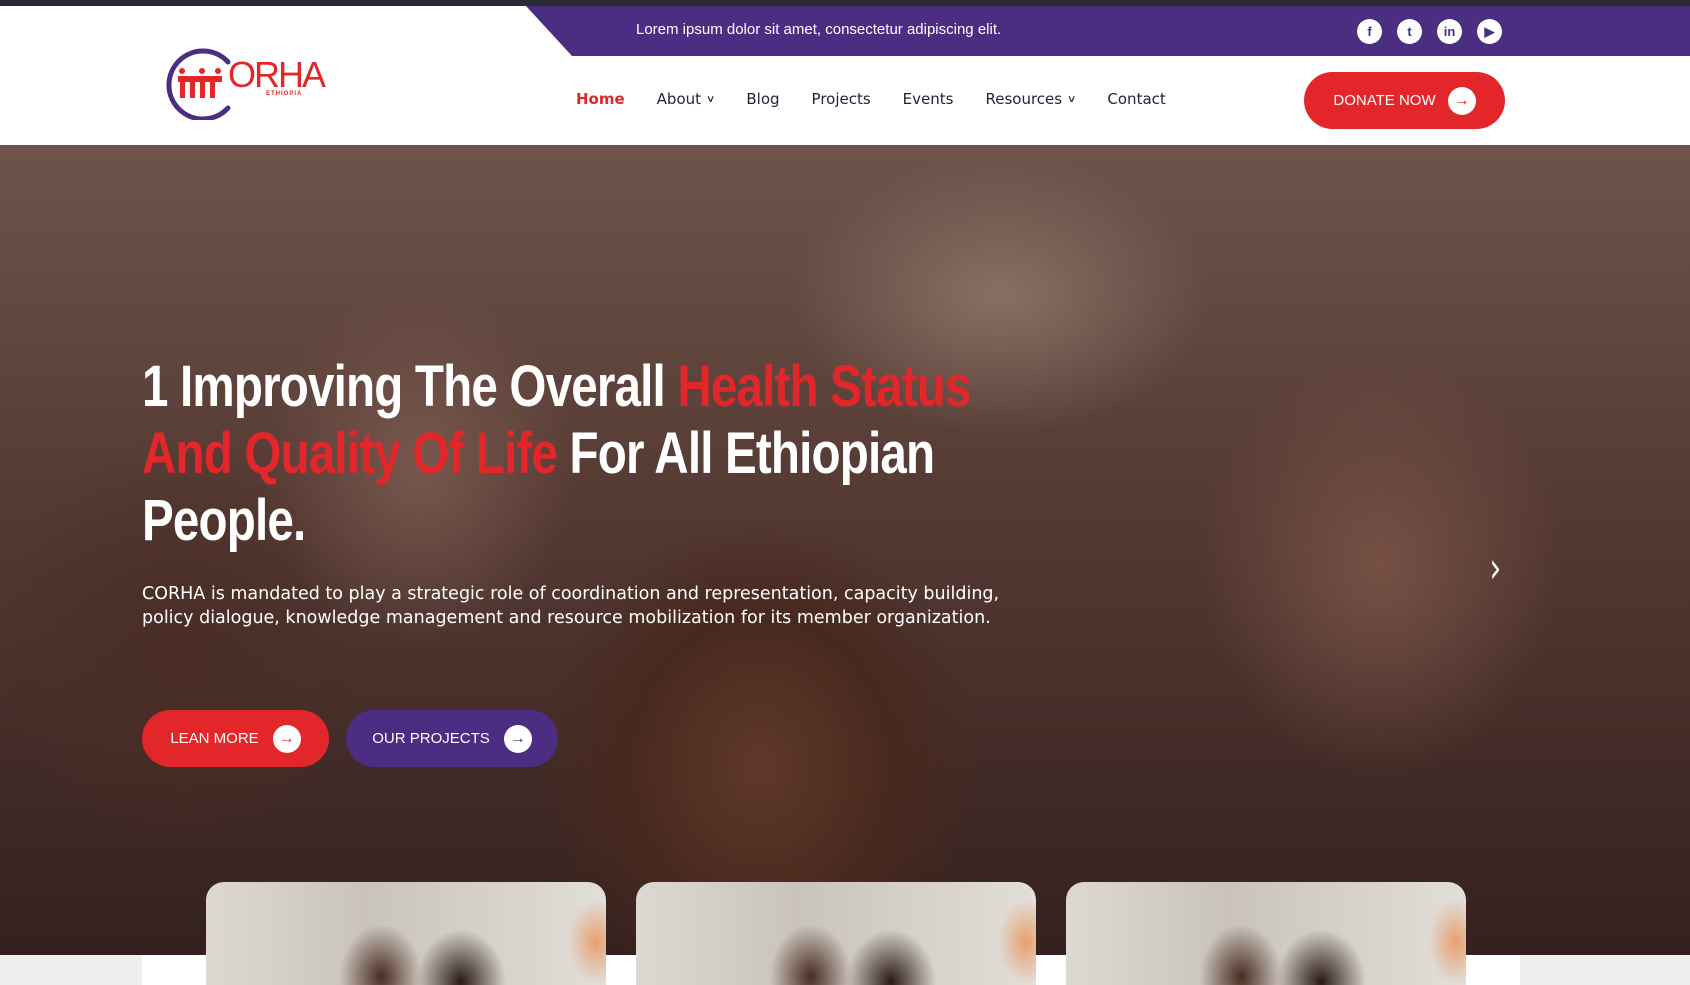 Image resolution: width=1690 pixels, height=985 pixels. What do you see at coordinates (1489, 31) in the screenshot?
I see `youtube-icon: ▶` at bounding box center [1489, 31].